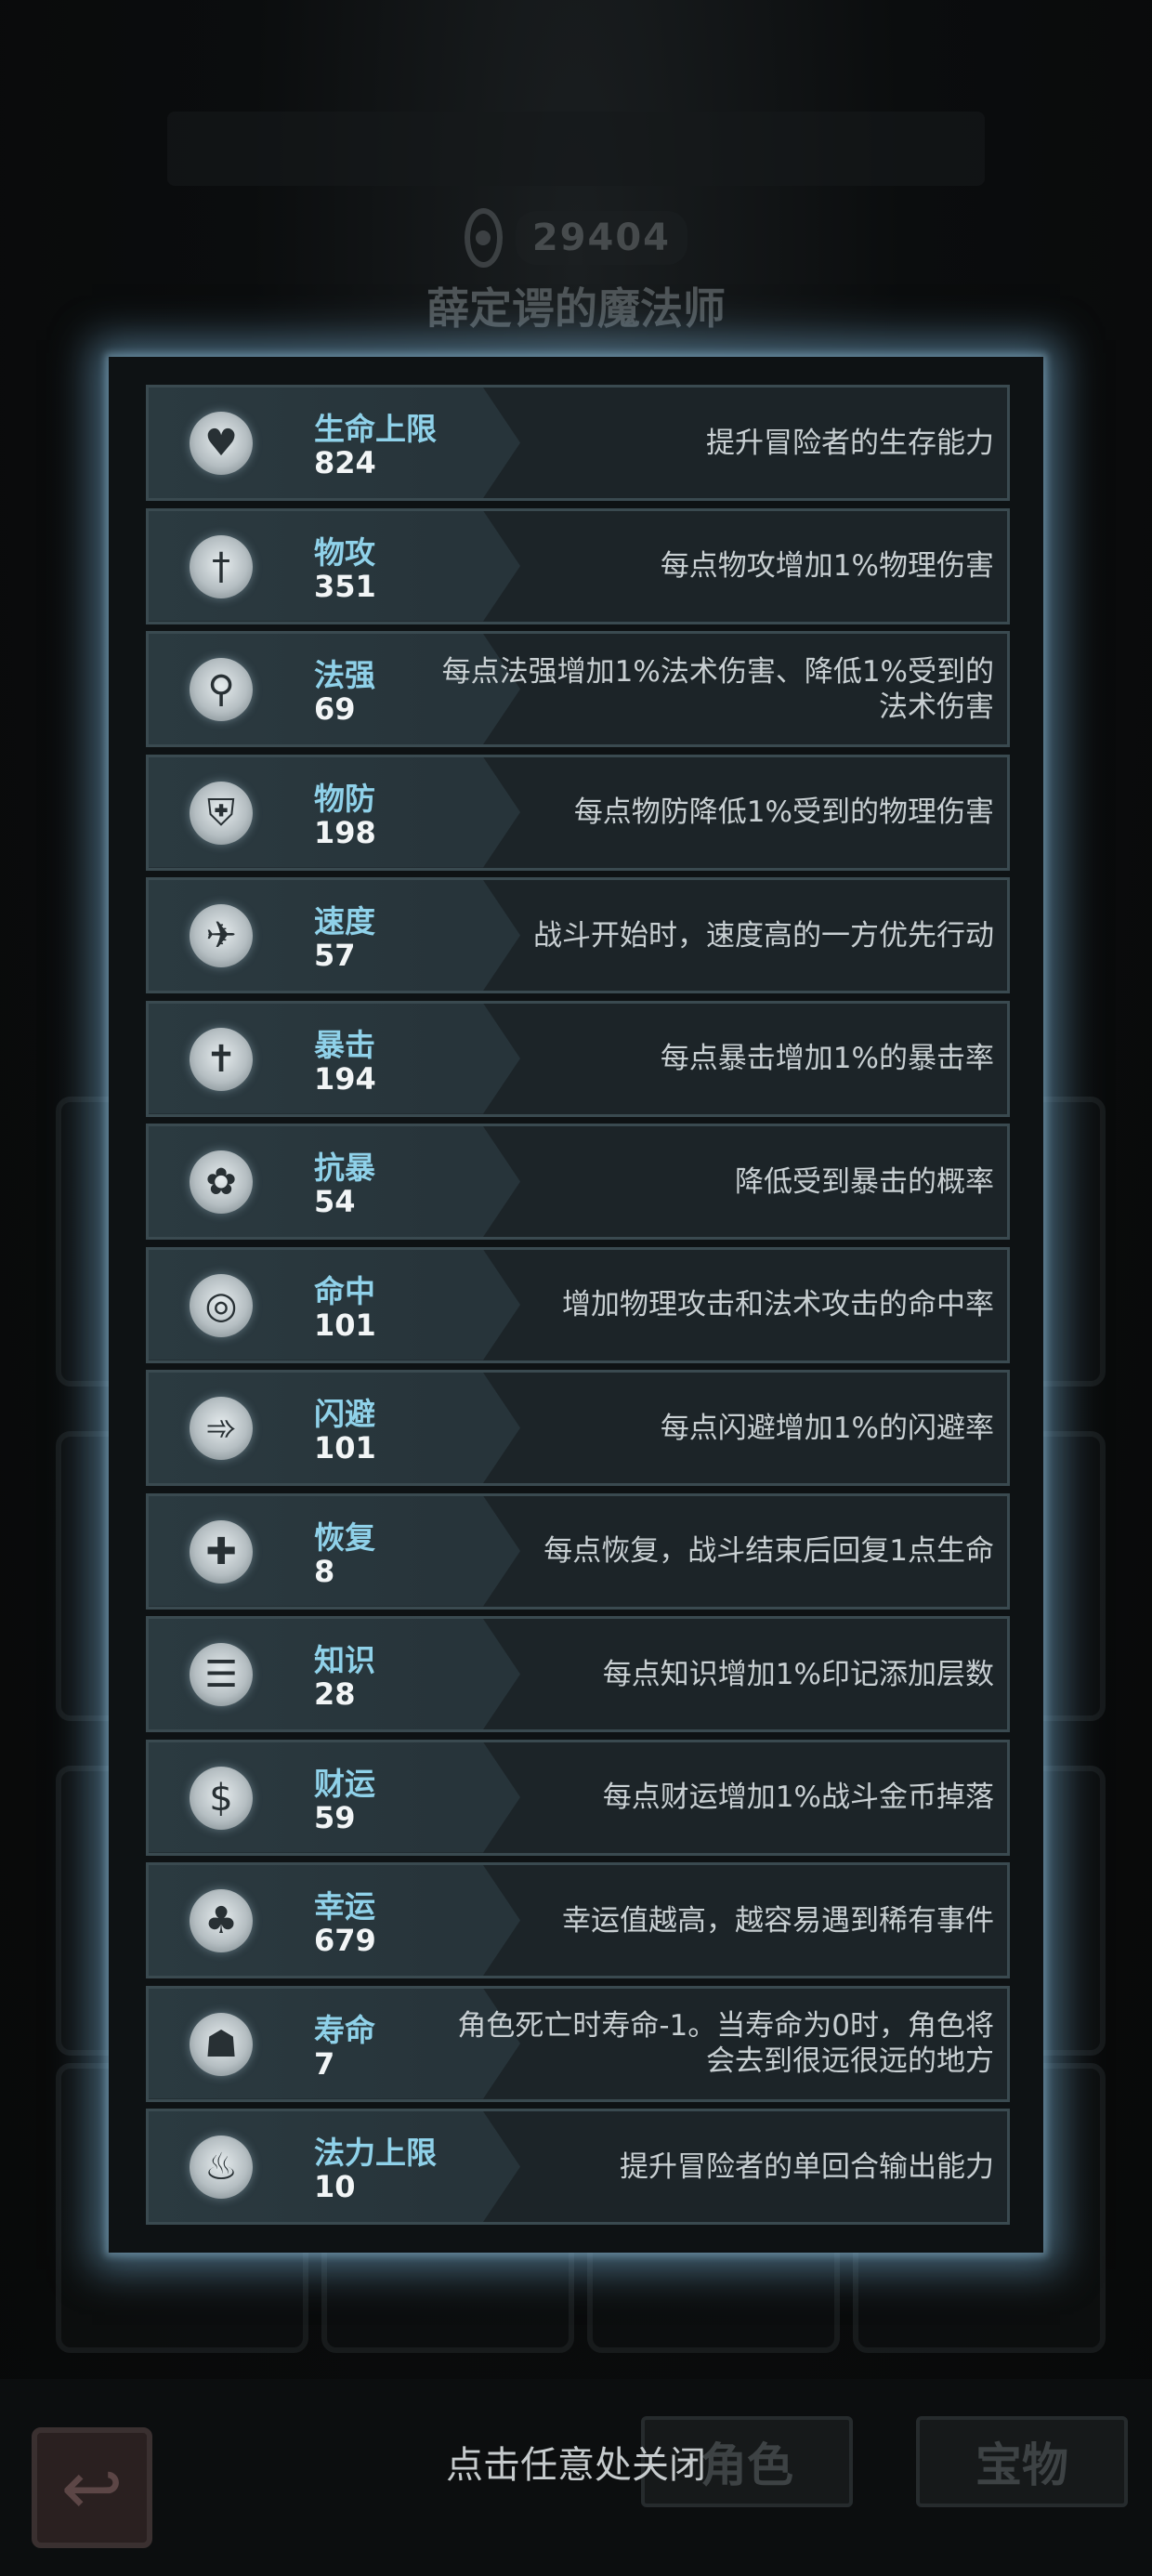 This screenshot has height=2576, width=1152. Describe the element at coordinates (221, 1798) in the screenshot. I see `coin-icon: $` at that location.